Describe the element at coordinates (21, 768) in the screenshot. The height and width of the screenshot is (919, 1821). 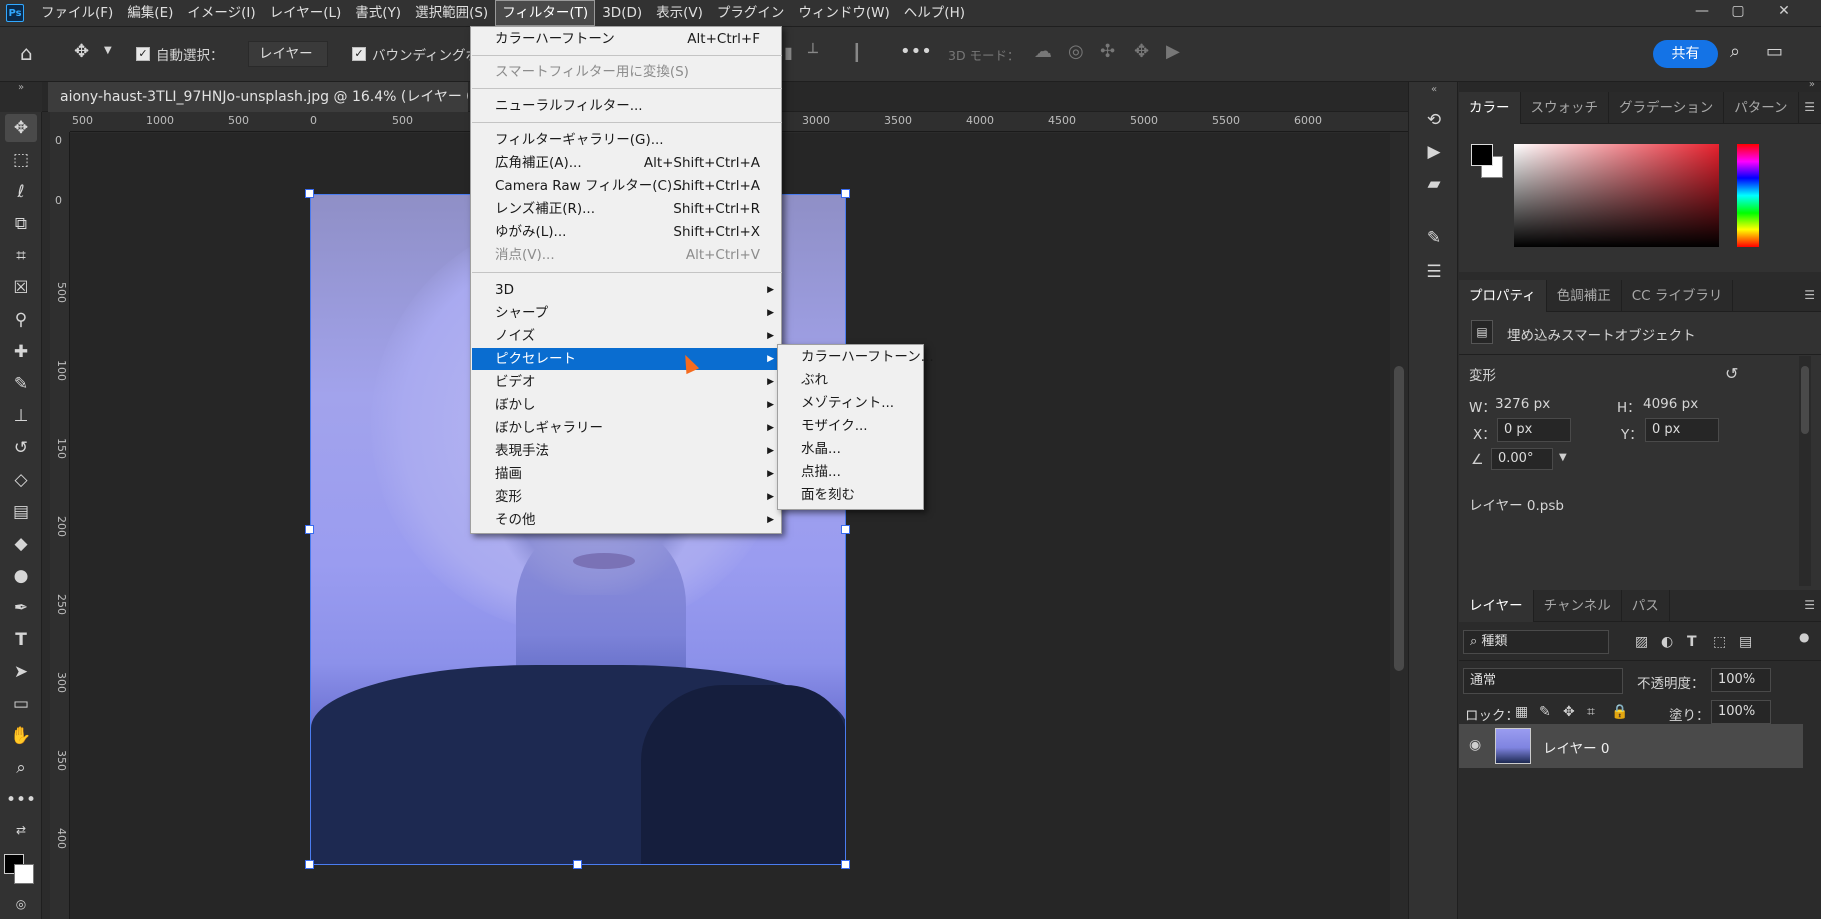
I see `zoom-tool-icon: ⌕` at that location.